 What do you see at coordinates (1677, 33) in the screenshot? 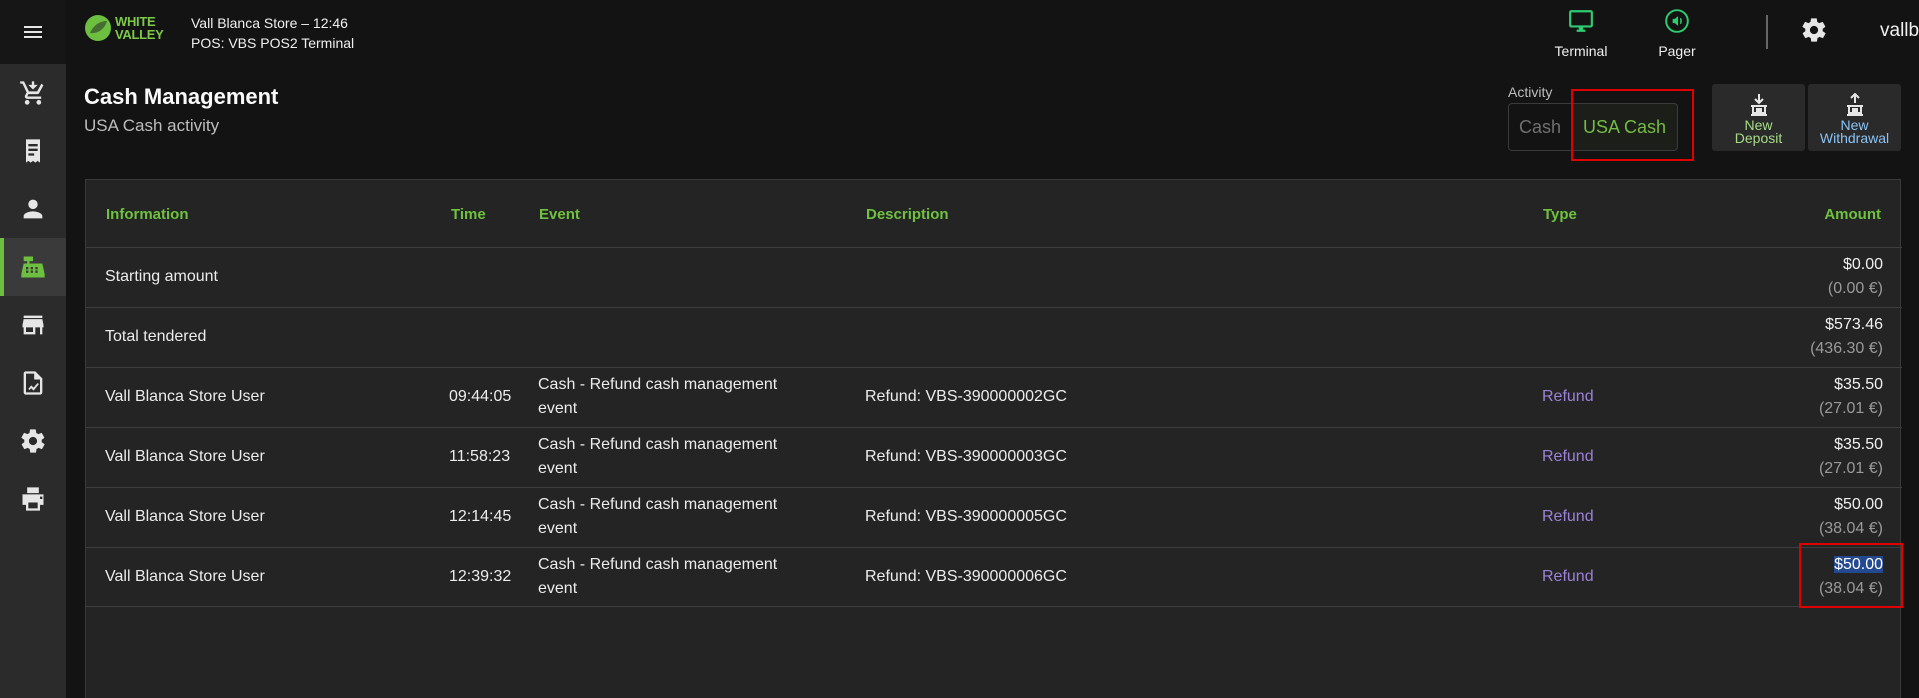
I see `pager-button: Pager` at bounding box center [1677, 33].